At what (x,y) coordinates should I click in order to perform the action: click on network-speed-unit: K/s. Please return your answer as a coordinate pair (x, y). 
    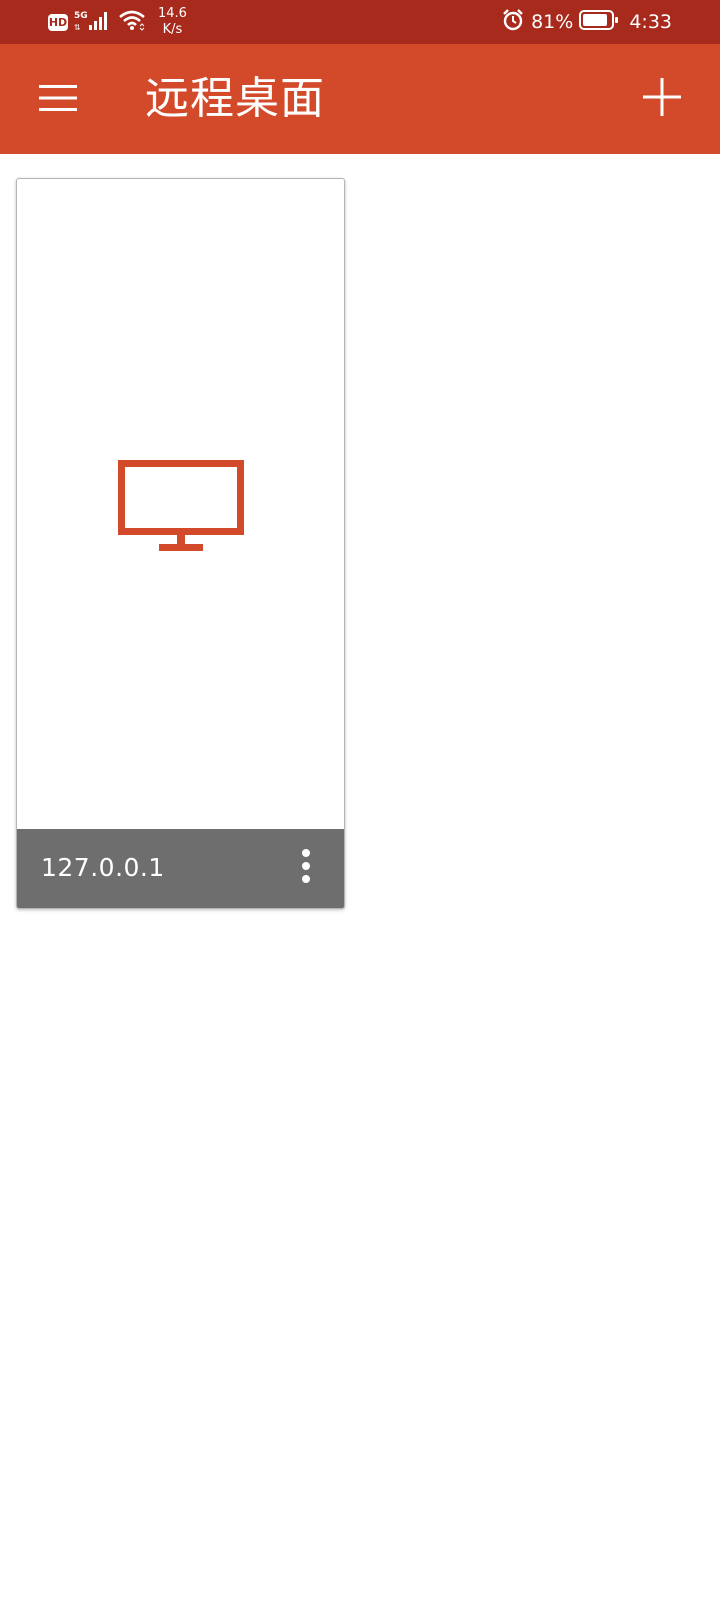
    Looking at the image, I should click on (172, 29).